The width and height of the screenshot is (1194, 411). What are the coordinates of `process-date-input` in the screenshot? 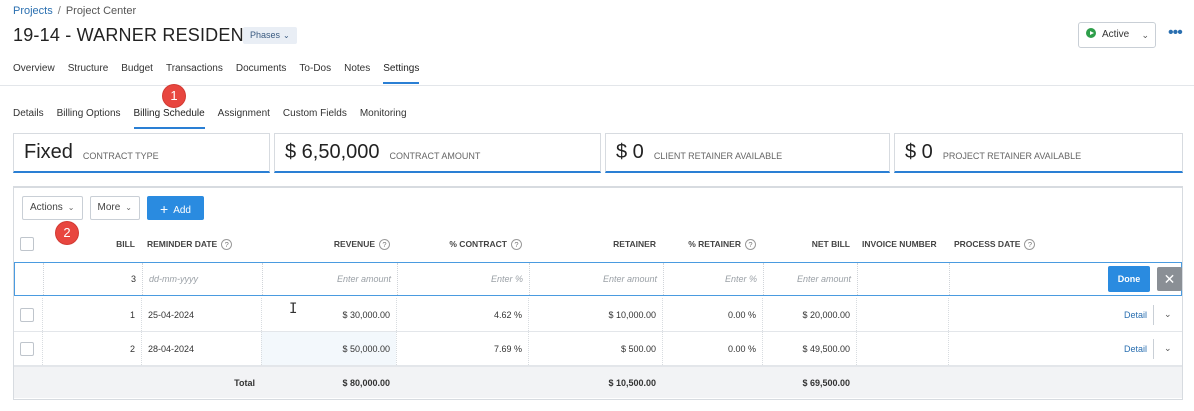 It's located at (1024, 279).